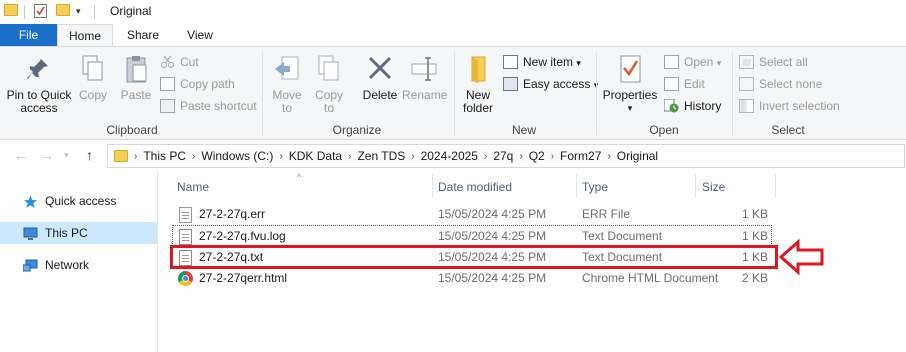  Describe the element at coordinates (789, 106) in the screenshot. I see `invert-selection-button: Invert selection` at that location.